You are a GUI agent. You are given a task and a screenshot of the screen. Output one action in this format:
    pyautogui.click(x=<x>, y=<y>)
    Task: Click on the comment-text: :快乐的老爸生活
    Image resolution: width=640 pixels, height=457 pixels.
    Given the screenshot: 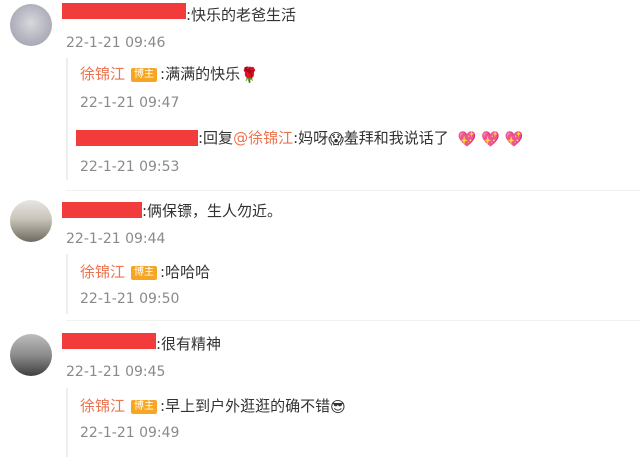 What is the action you would take?
    pyautogui.click(x=241, y=15)
    